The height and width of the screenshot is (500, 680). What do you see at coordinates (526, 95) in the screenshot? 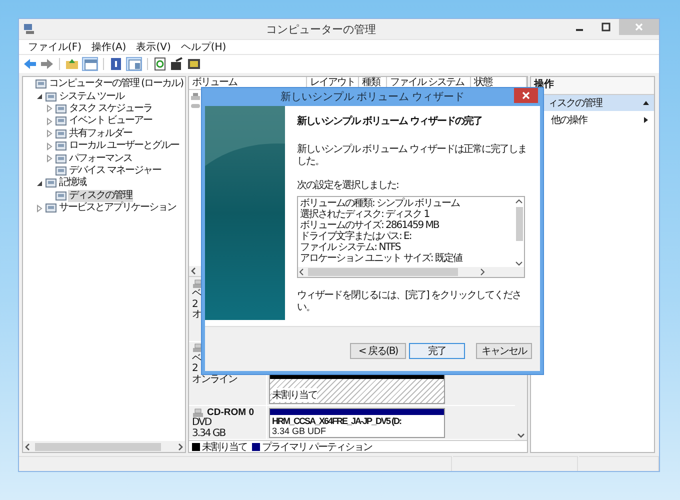
I see `close-icon` at bounding box center [526, 95].